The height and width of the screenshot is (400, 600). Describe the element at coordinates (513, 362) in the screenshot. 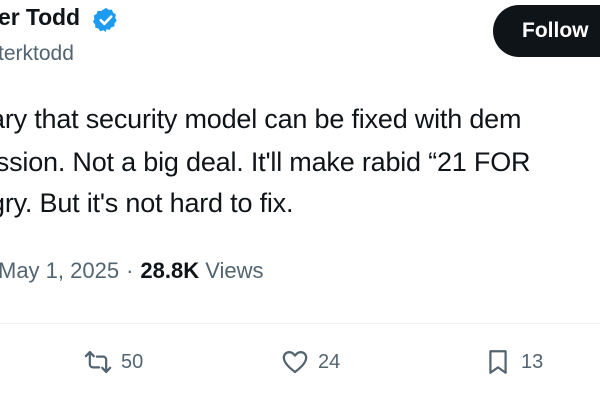

I see `bookmark-button: 13` at that location.